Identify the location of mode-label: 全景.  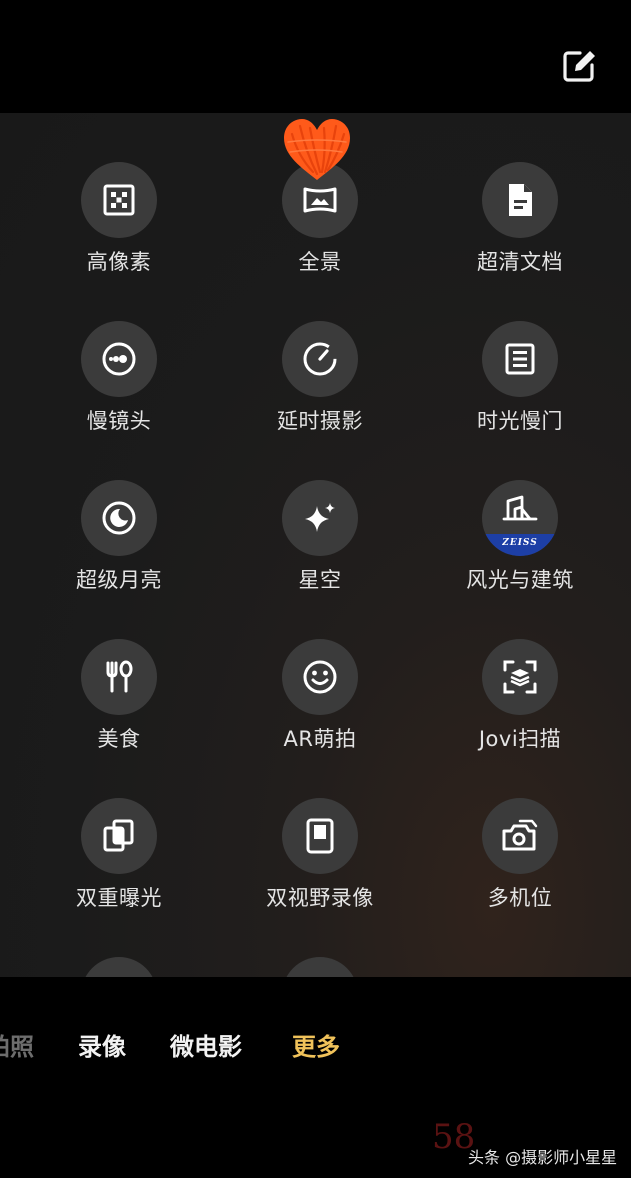
(320, 262).